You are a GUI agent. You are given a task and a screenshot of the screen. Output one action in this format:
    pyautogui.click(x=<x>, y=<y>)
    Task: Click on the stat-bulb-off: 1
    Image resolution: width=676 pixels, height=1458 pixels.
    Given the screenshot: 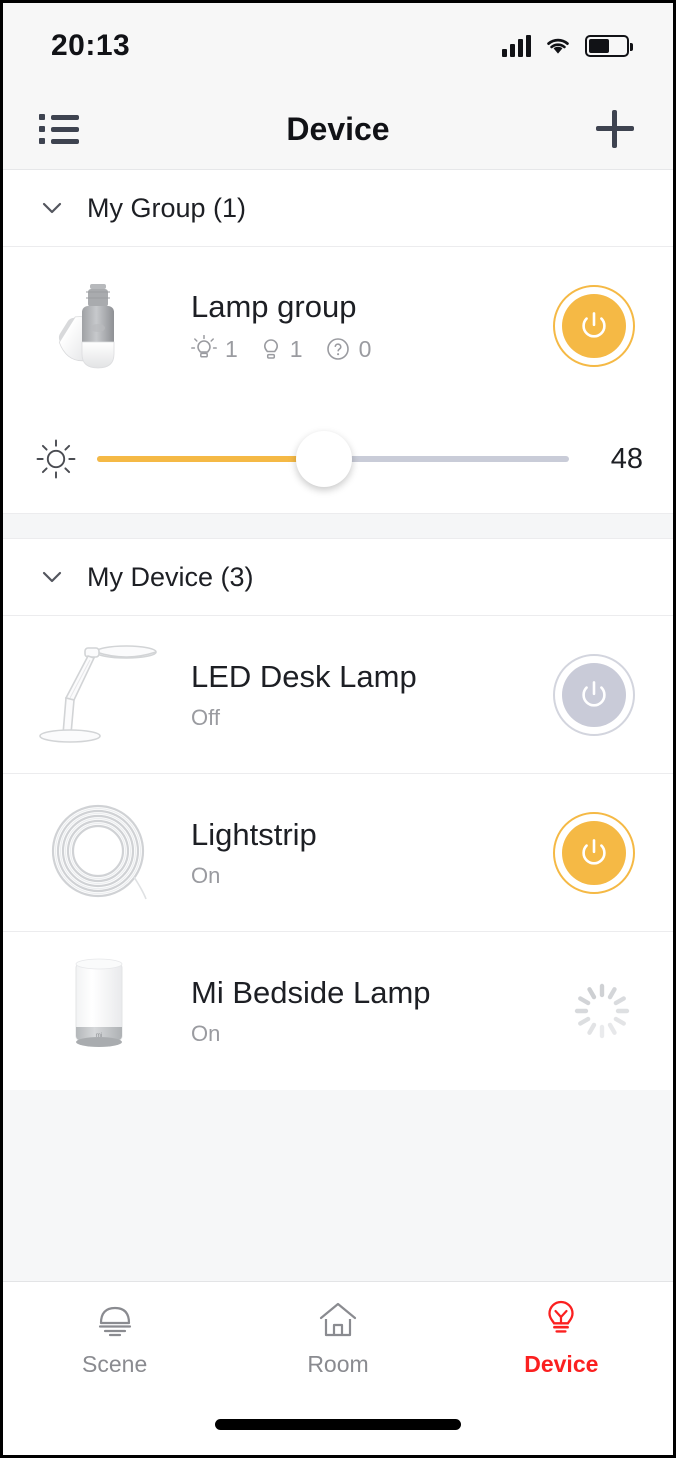 What is the action you would take?
    pyautogui.click(x=281, y=349)
    